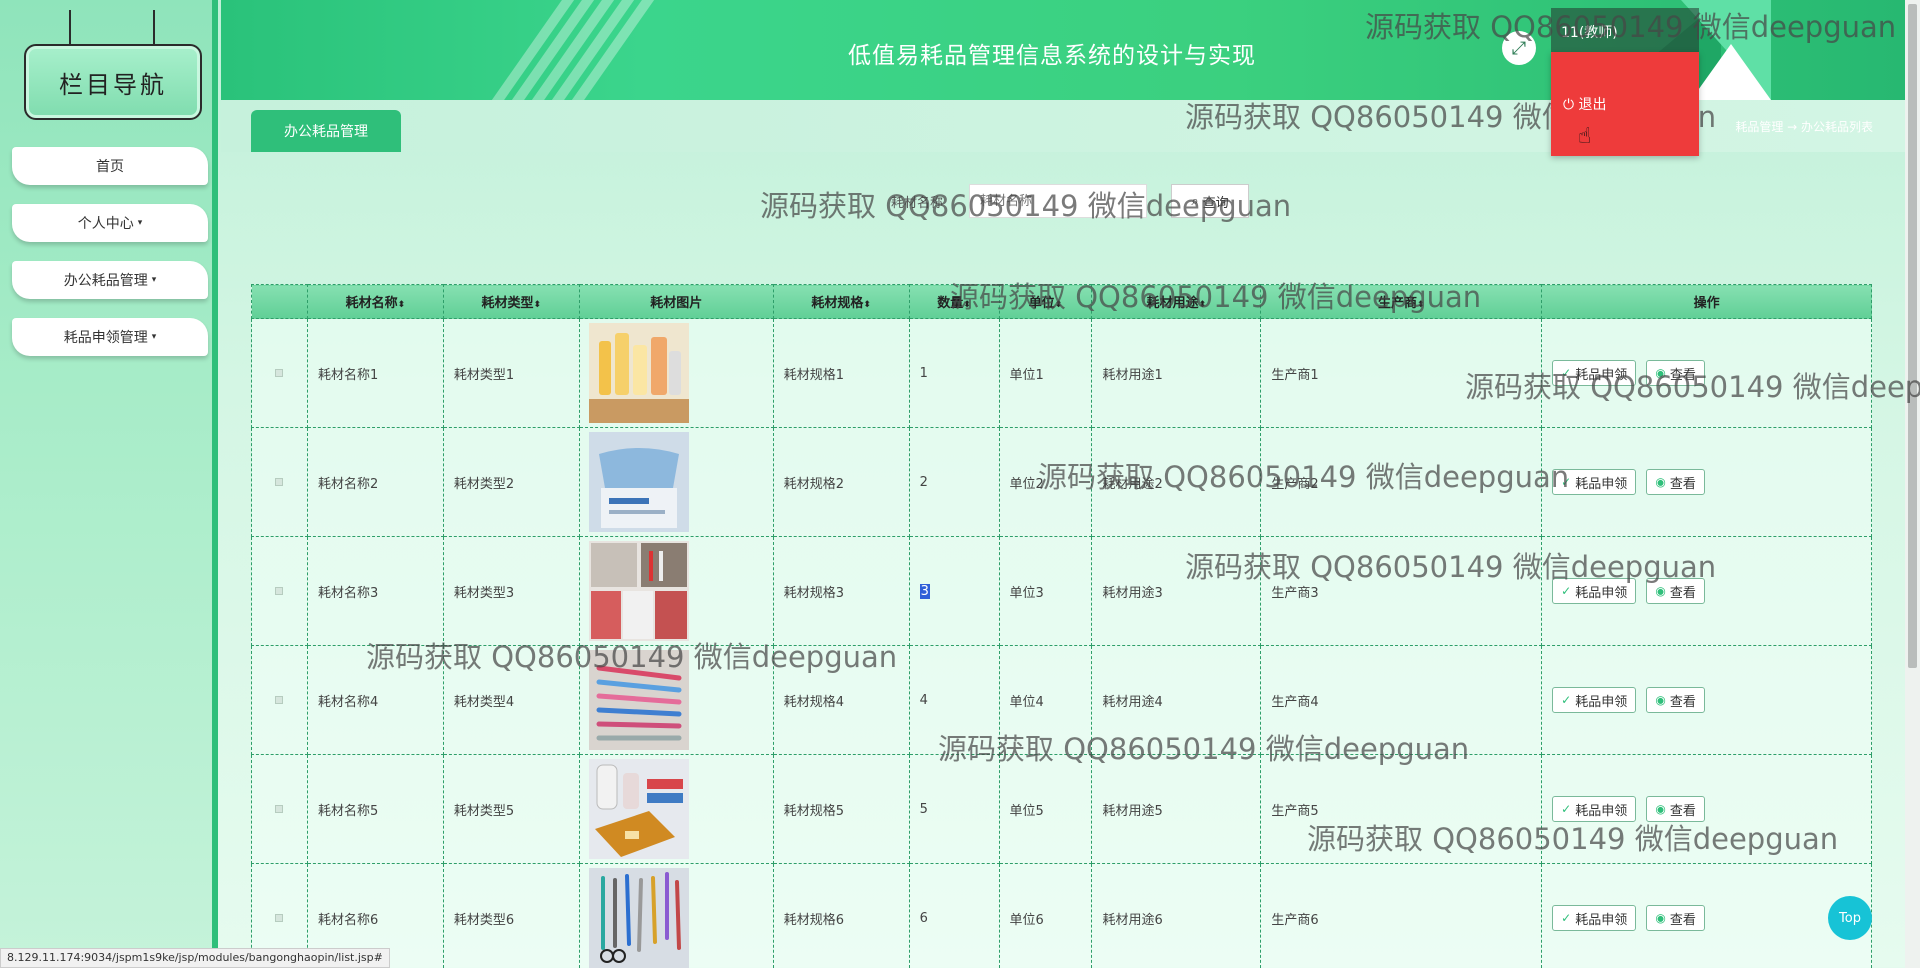 The width and height of the screenshot is (1920, 968). Describe the element at coordinates (841, 809) in the screenshot. I see `cell-spec: 耗材规格5` at that location.